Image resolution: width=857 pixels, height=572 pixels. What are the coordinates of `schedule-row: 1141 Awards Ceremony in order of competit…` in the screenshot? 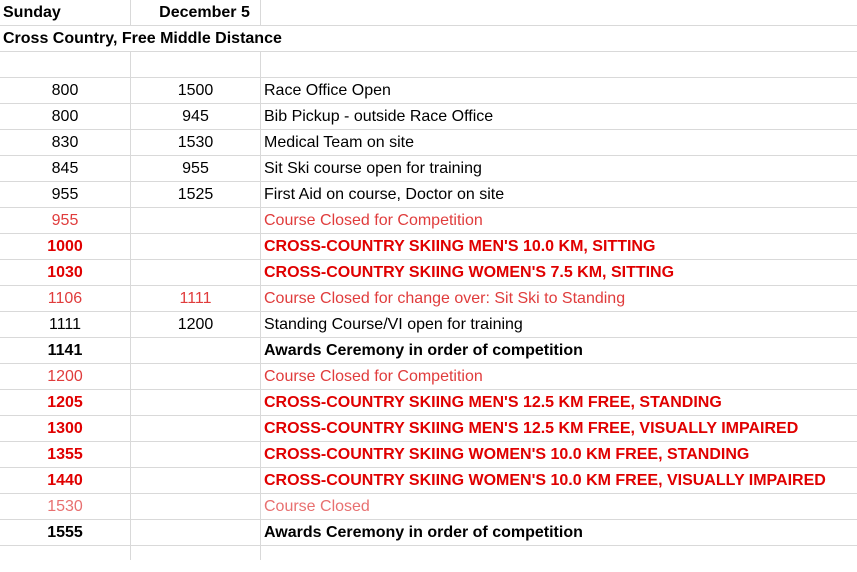 It's located at (428, 351).